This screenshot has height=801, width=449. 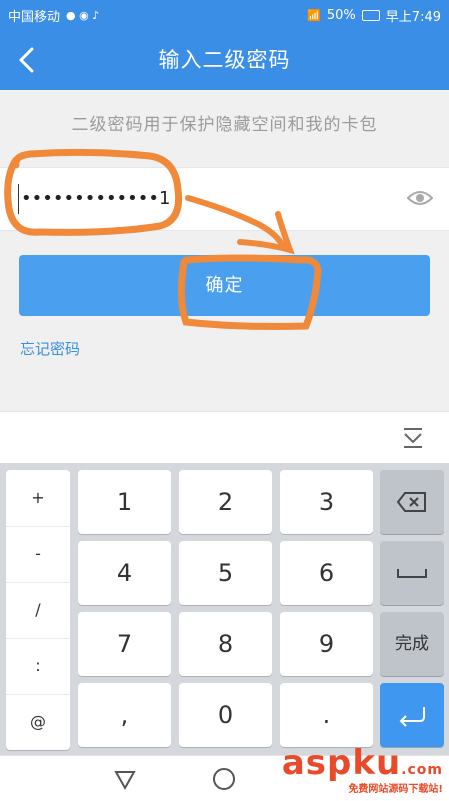 I want to click on key-2: 2, so click(x=225, y=502).